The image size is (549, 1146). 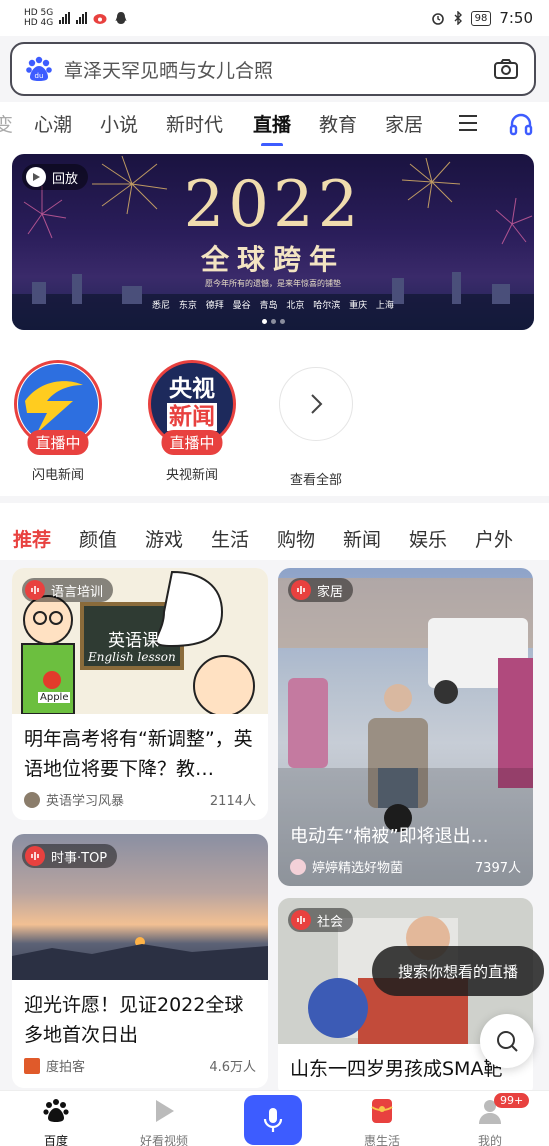 What do you see at coordinates (273, 306) in the screenshot?
I see `banner-cities: 悉尼 东京 德拜 曼谷 青岛 北京 哈尔滨 重庆 上海` at bounding box center [273, 306].